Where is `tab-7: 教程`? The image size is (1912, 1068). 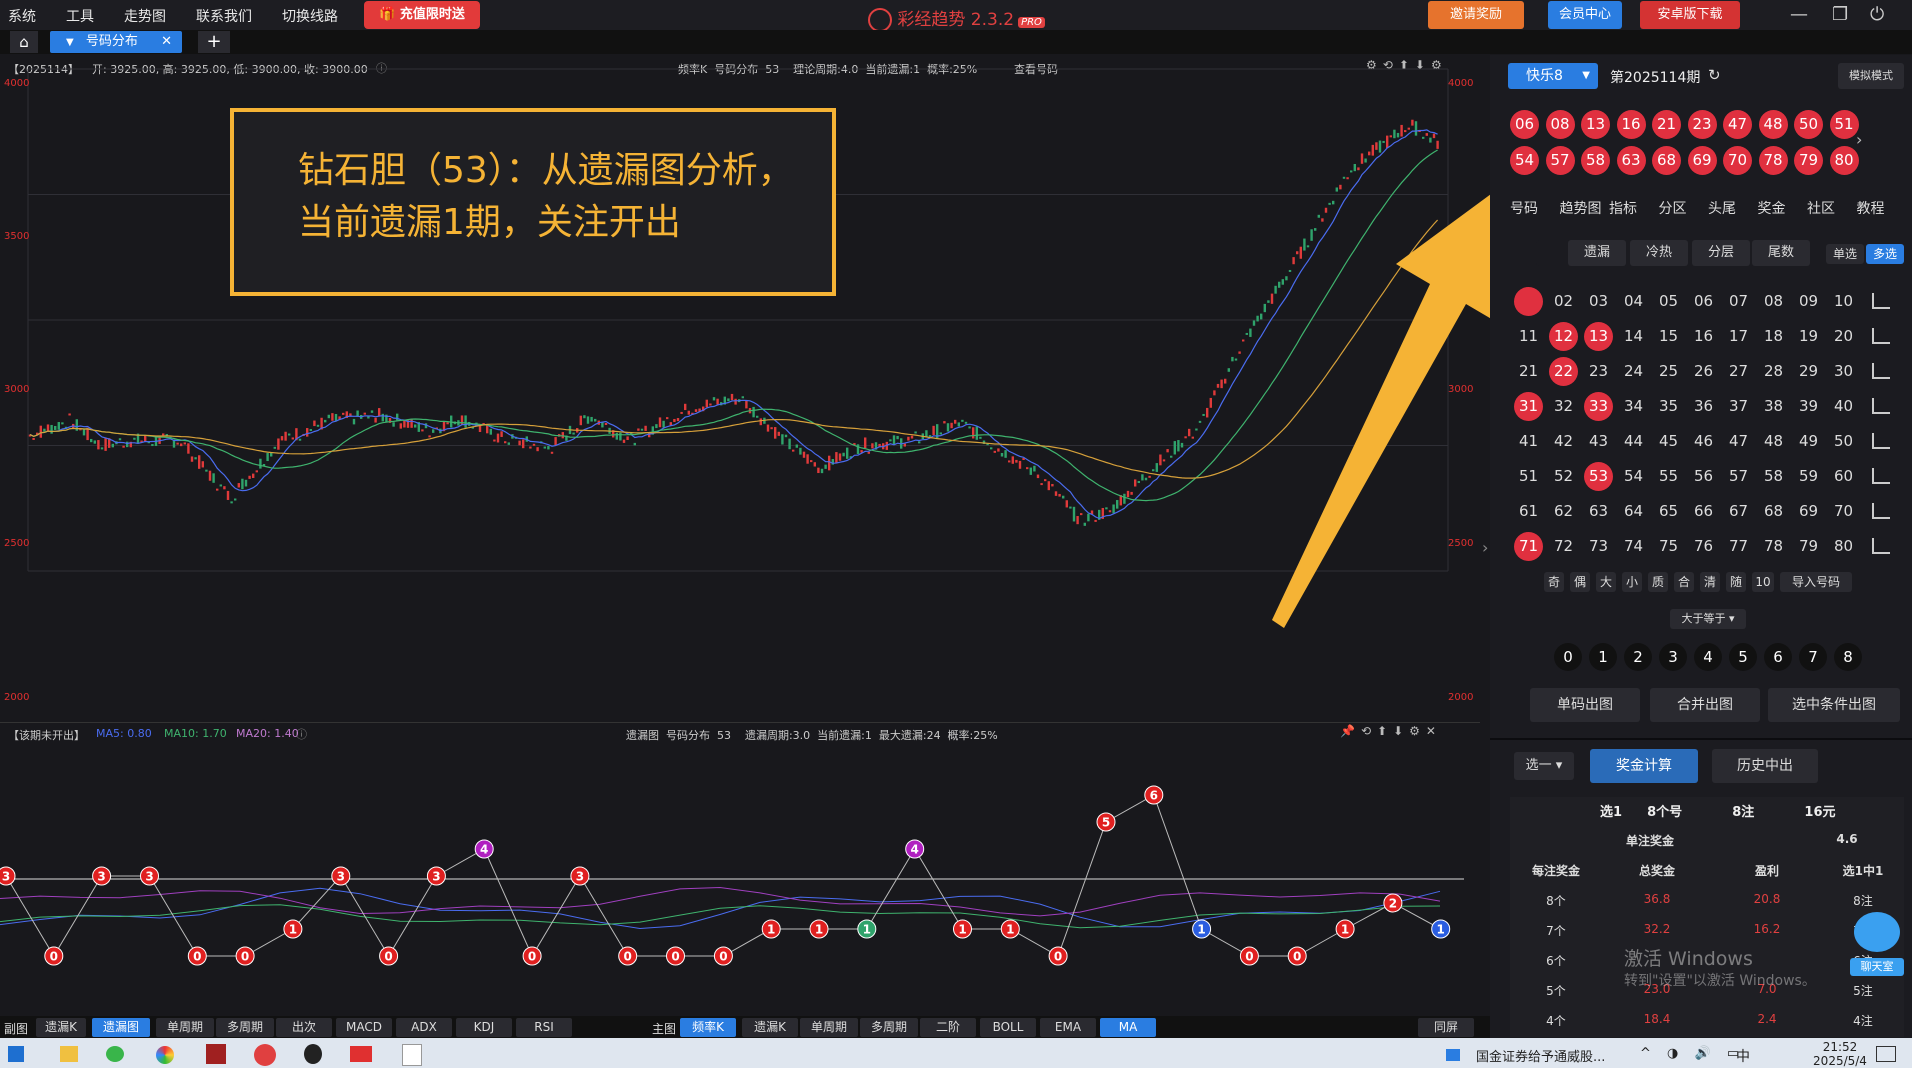
tab-7: 教程 is located at coordinates (1871, 208).